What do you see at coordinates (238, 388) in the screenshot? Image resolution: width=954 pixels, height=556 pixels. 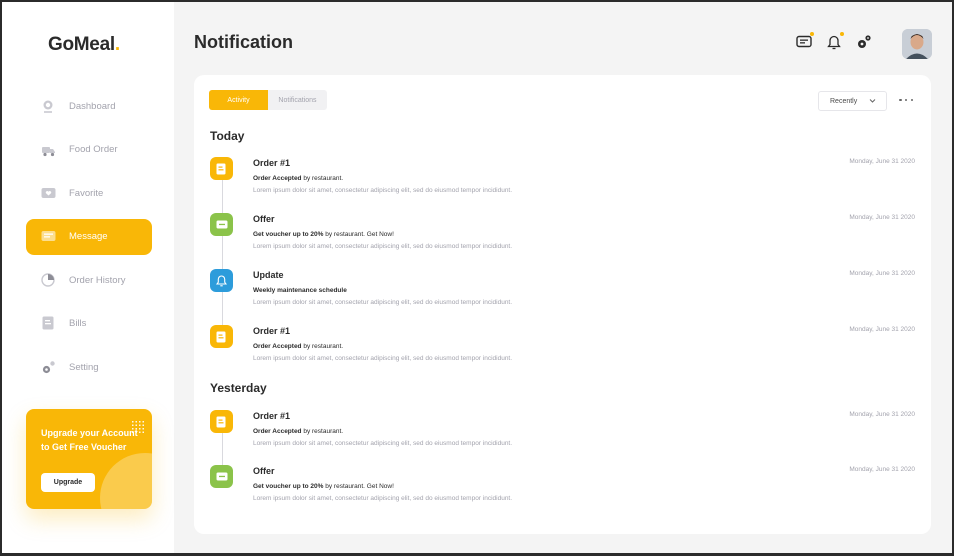 I see `section-title-yesterday: Yesterday` at bounding box center [238, 388].